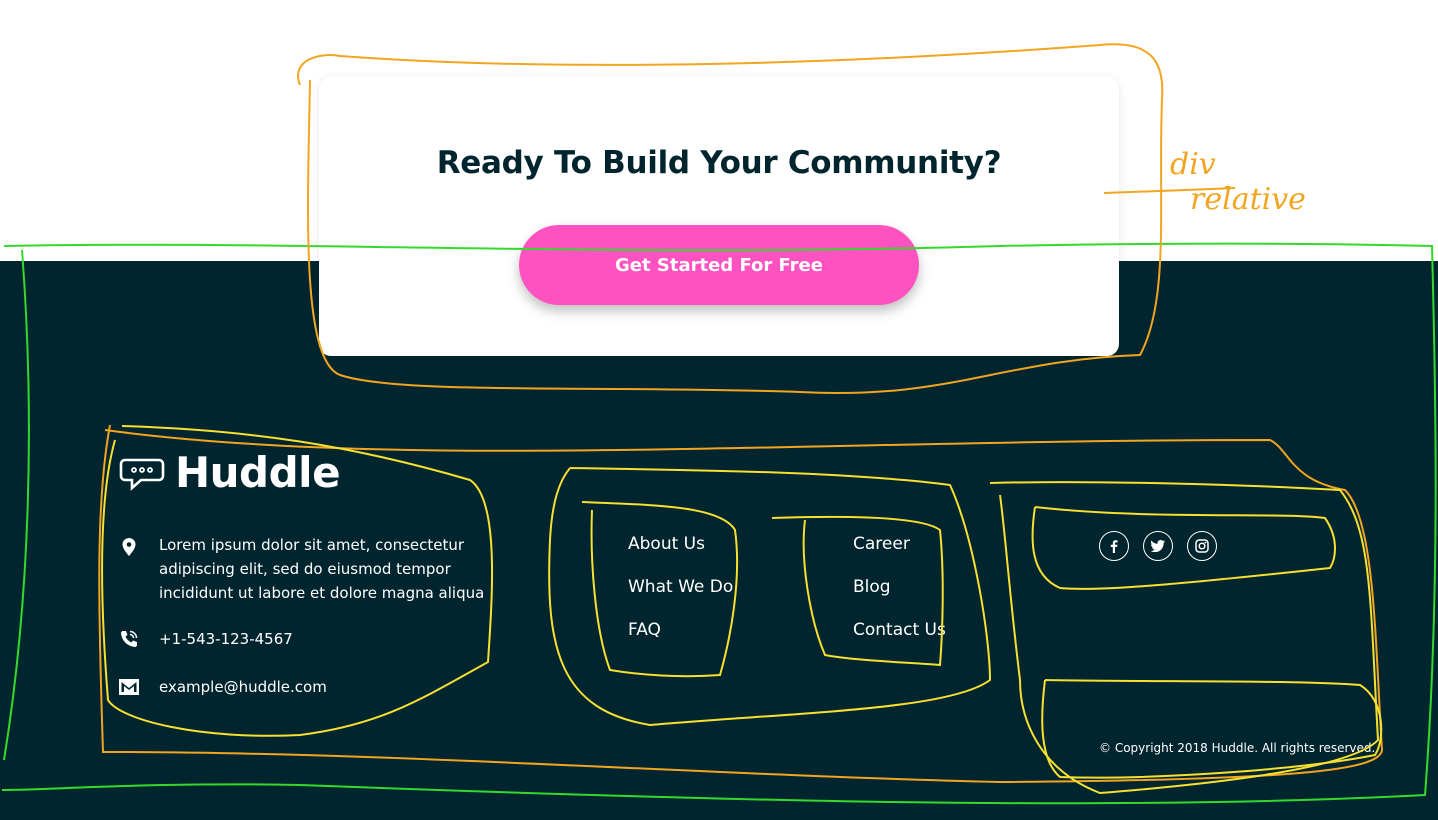  Describe the element at coordinates (1248, 199) in the screenshot. I see `annotation-relative: relative` at that location.